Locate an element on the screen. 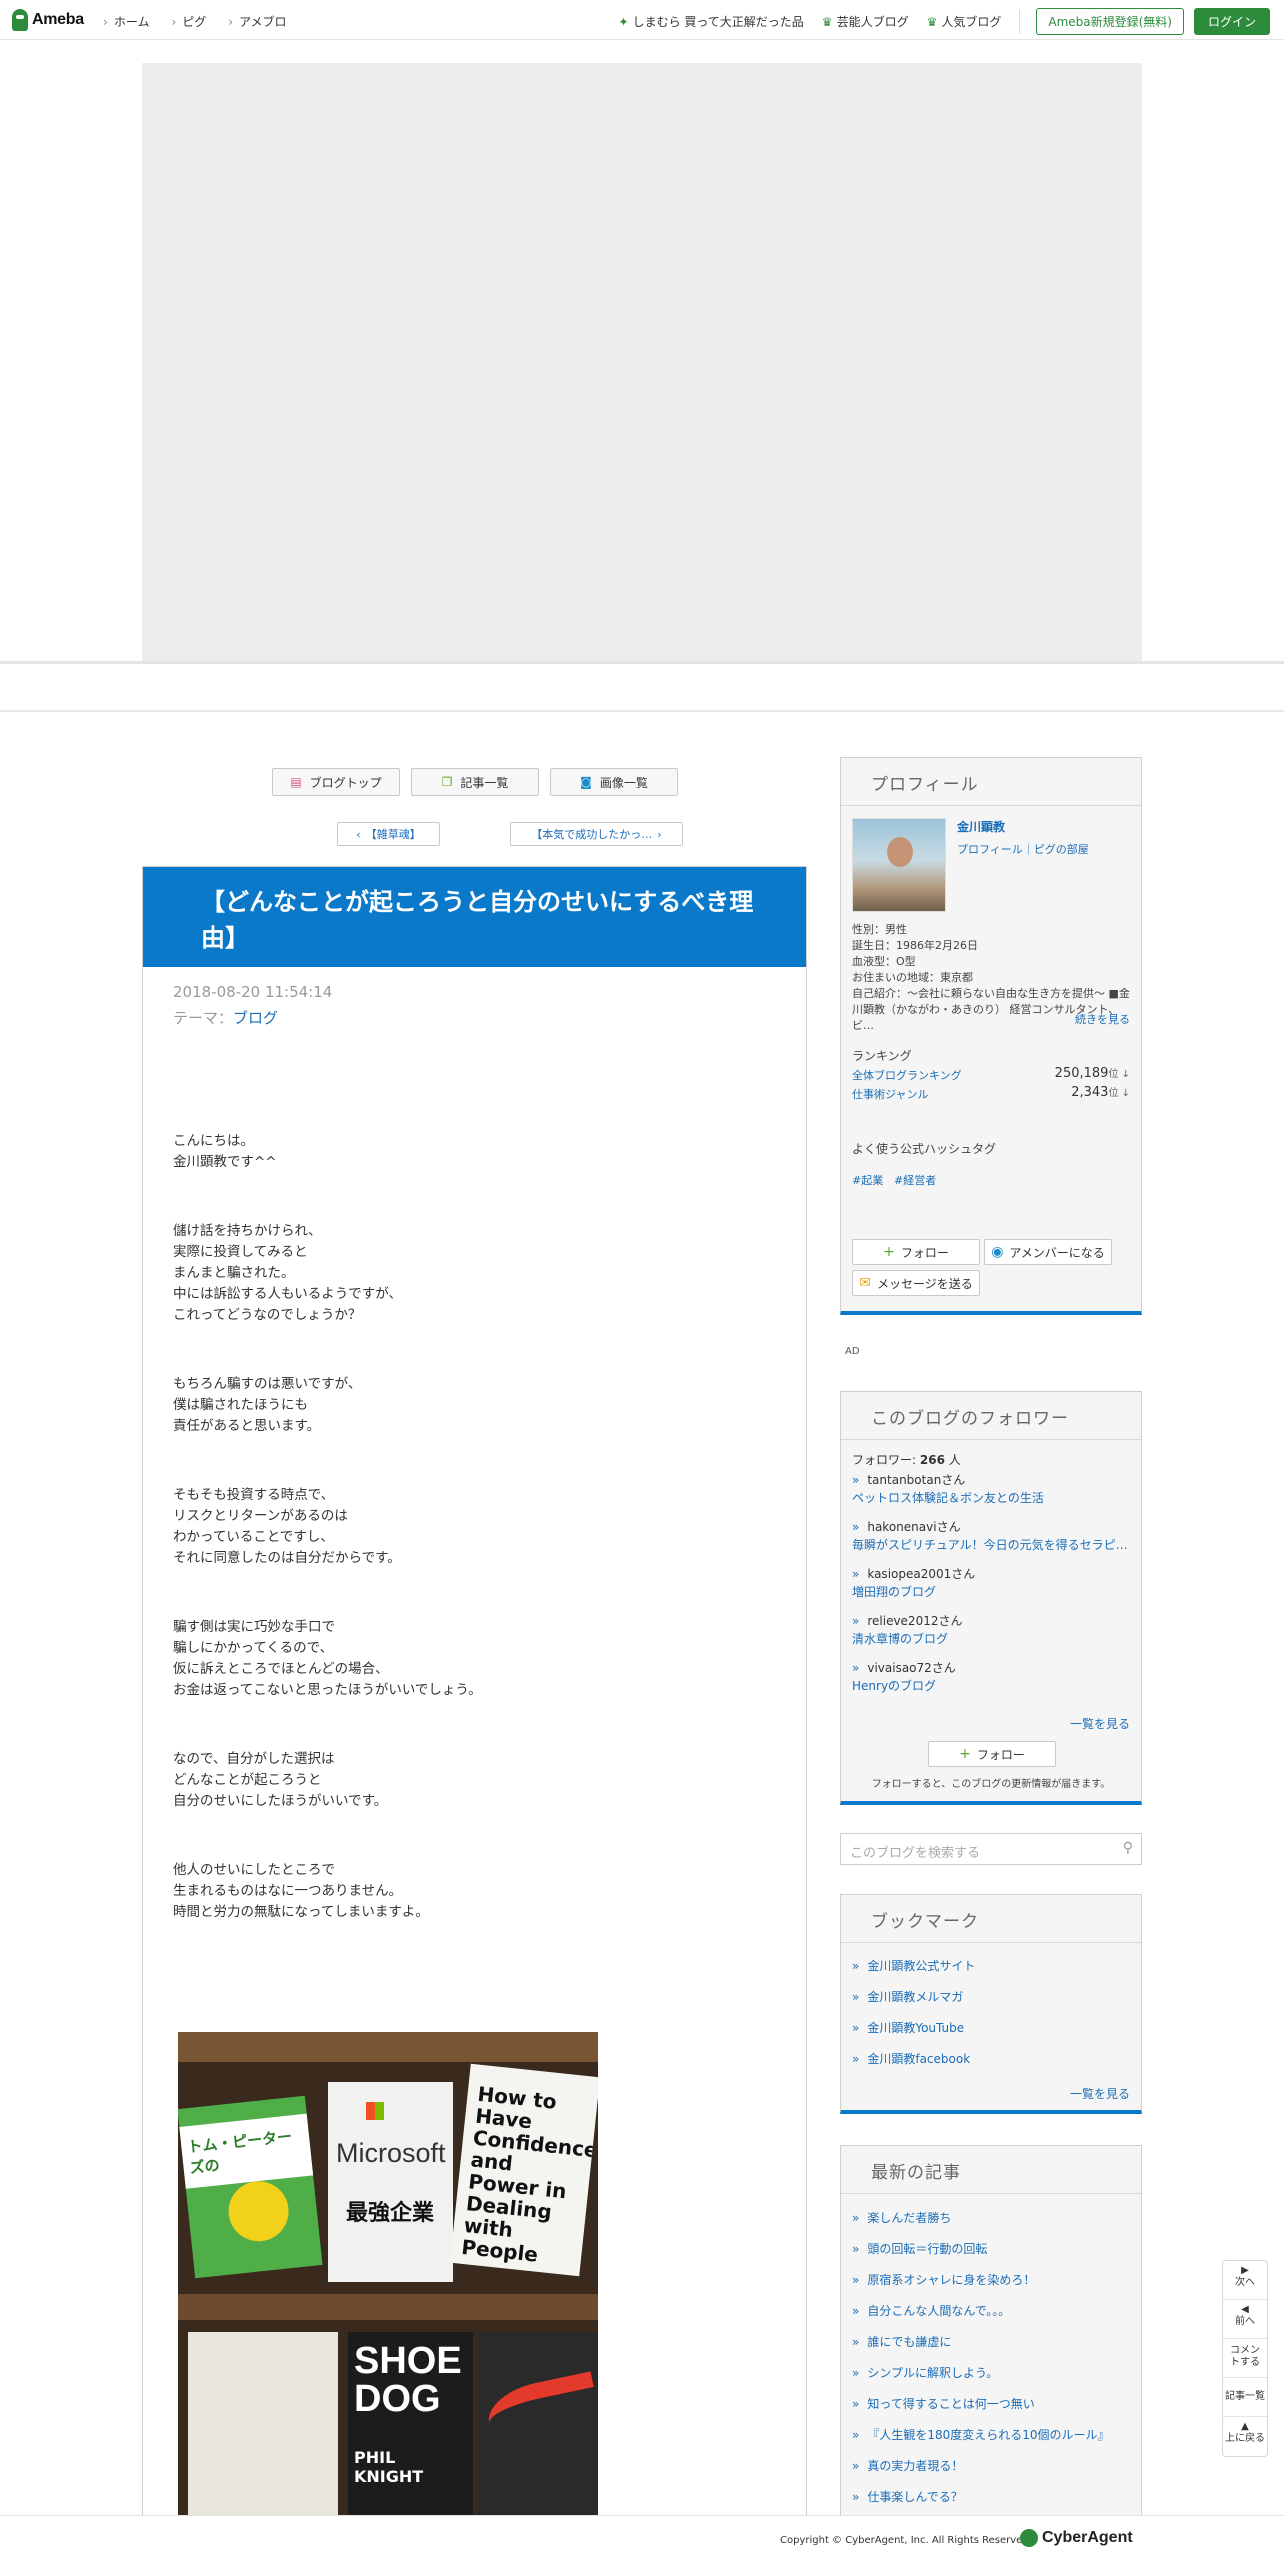 The image size is (1284, 2568). recent-entry-link: 楽しんだ者勝ち is located at coordinates (901, 2217).